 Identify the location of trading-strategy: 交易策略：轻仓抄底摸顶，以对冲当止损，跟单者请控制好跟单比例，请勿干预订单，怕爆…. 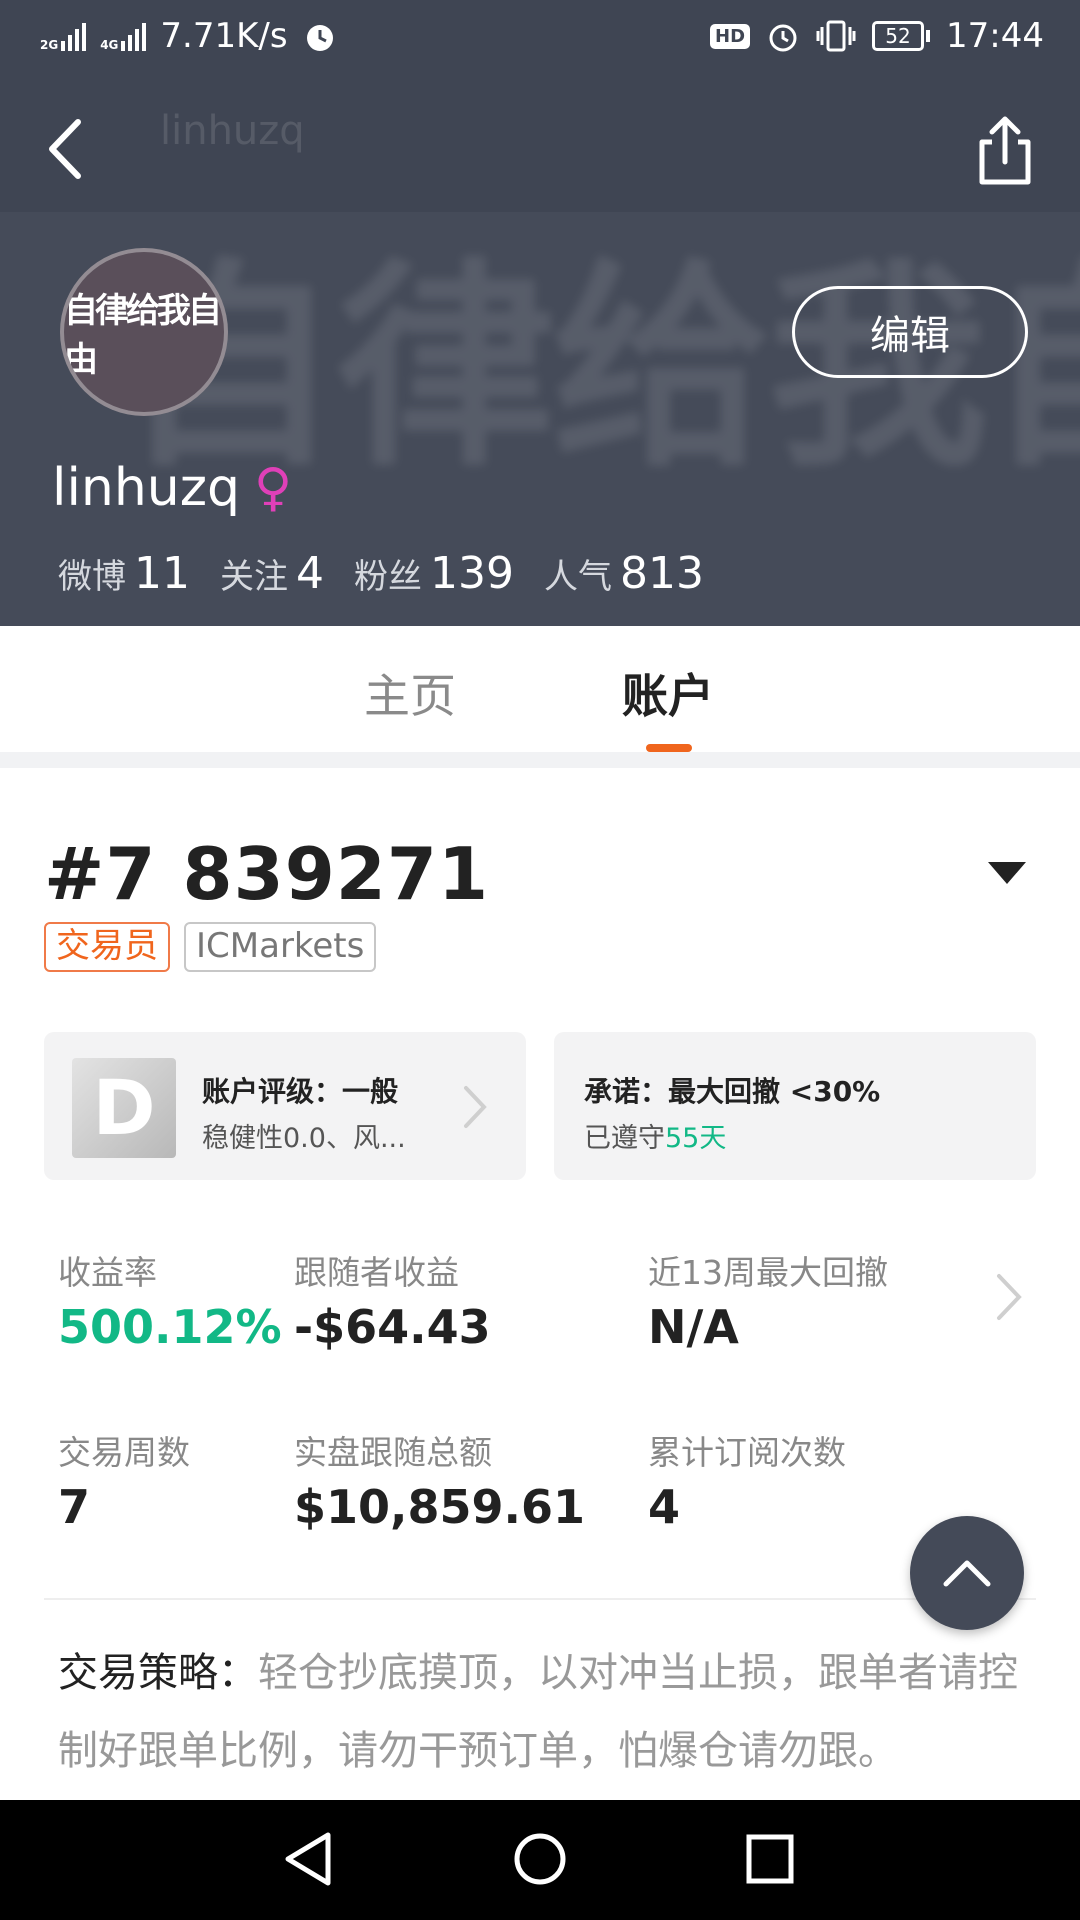
(553, 1712).